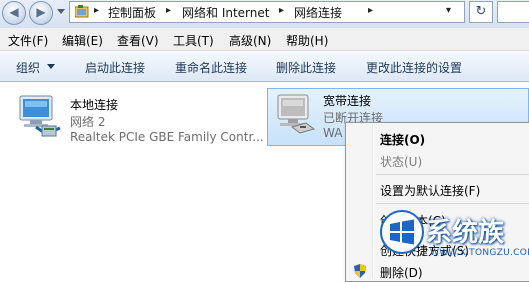 The image size is (529, 282). Describe the element at coordinates (51, 66) in the screenshot. I see `organize-dropdown-icon` at that location.